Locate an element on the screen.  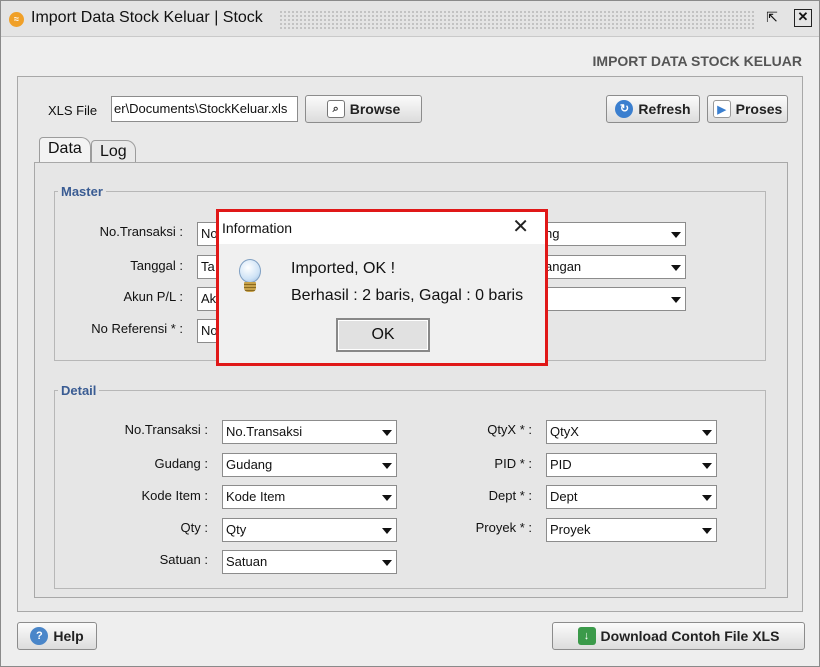
proses-button: ▶ Proses is located at coordinates (747, 109).